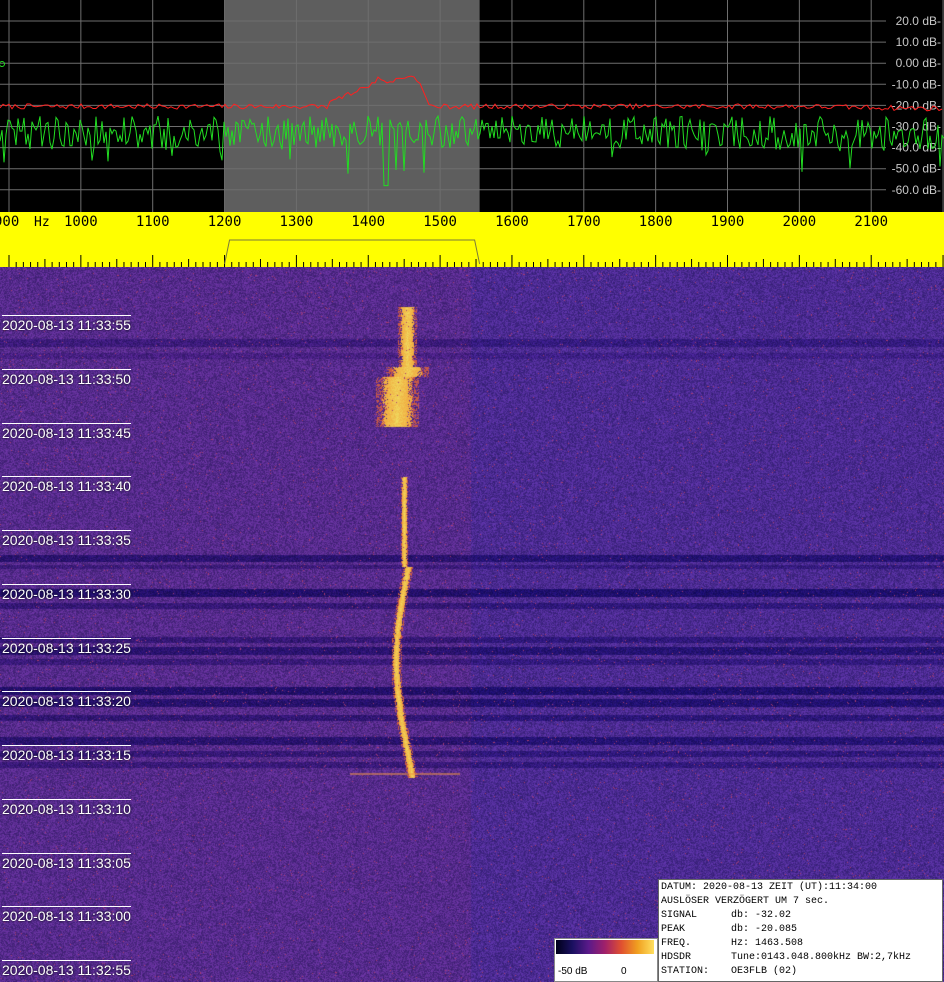  What do you see at coordinates (728, 222) in the screenshot?
I see `freq-tick-label: 1900` at bounding box center [728, 222].